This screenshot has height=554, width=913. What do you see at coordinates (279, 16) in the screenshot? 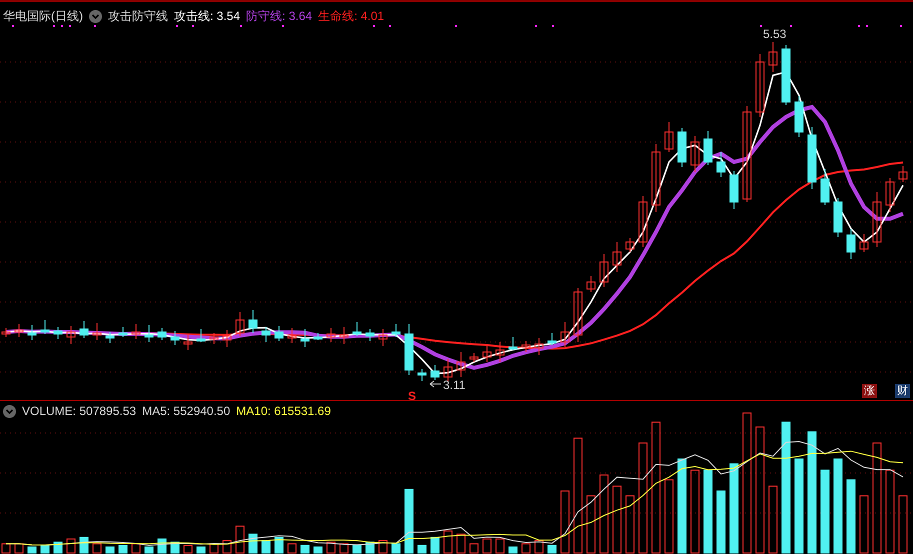
I see `indicator-value: 防守线: 3.64` at bounding box center [279, 16].